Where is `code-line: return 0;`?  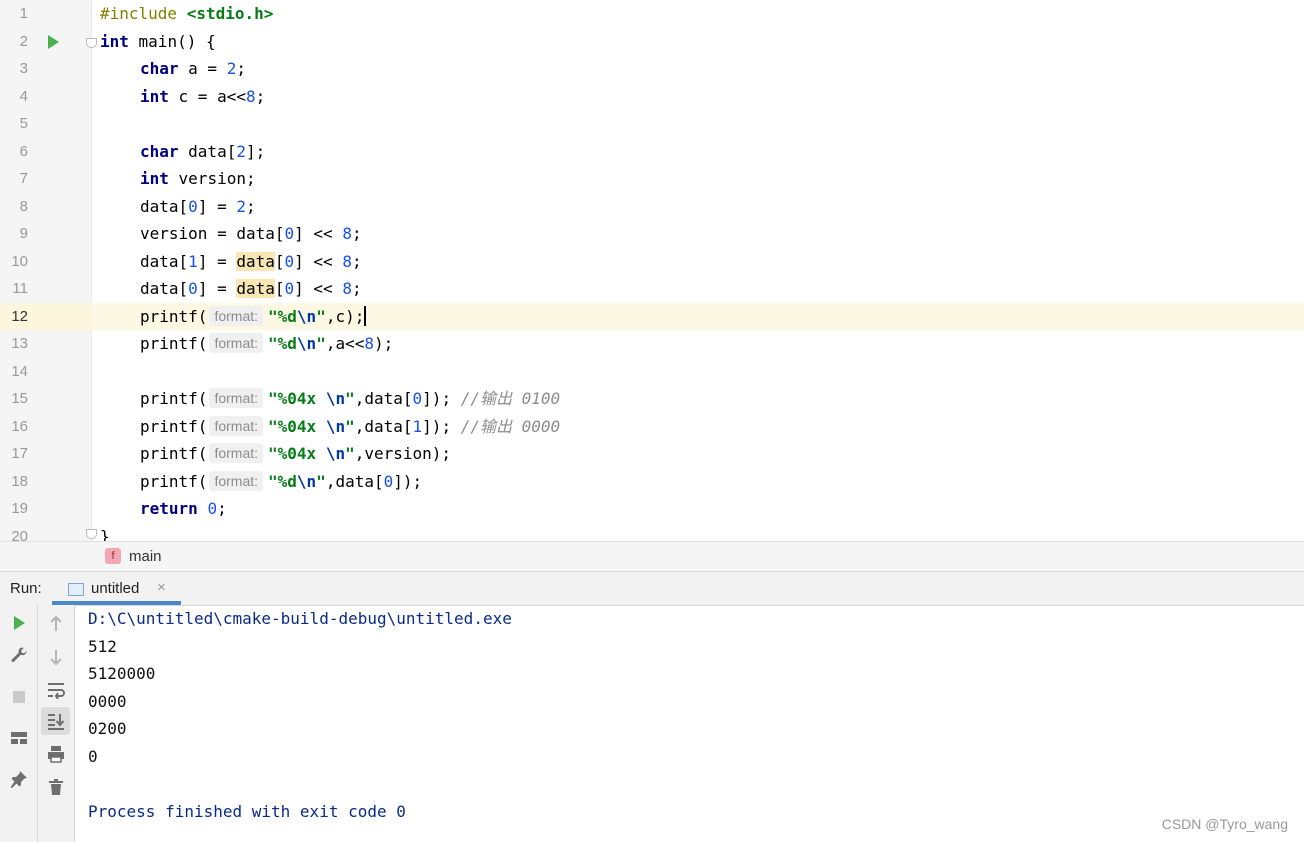 code-line: return 0; is located at coordinates (183, 508).